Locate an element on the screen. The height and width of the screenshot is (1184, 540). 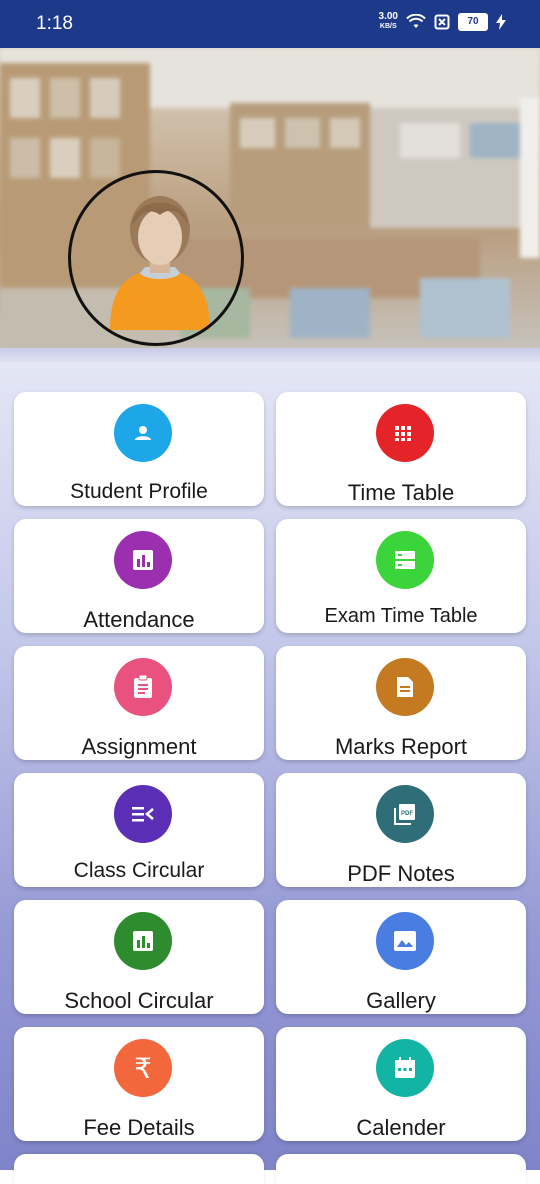
menu-attendance: Attendance is located at coordinates (139, 576).